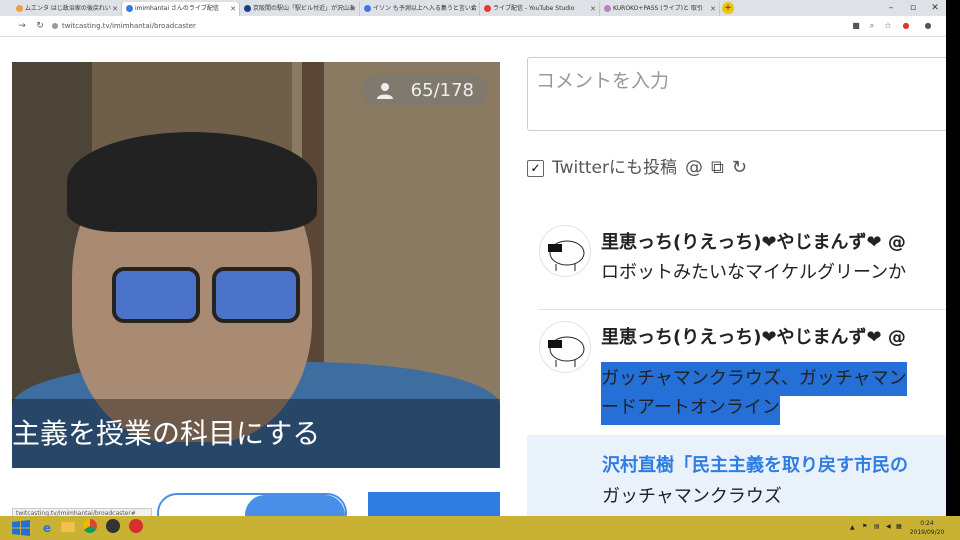  I want to click on comment-text: ードアートオンライン, so click(690, 408).